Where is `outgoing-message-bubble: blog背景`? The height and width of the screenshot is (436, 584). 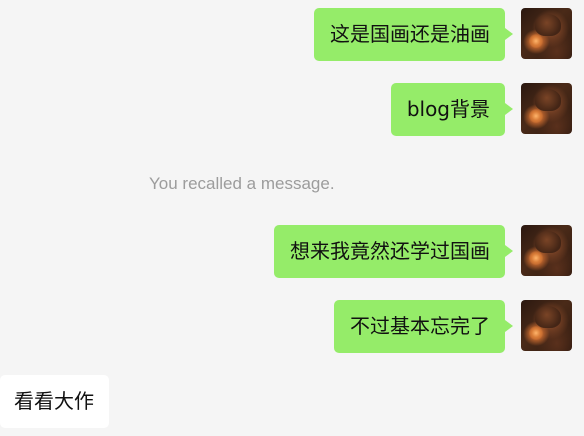
outgoing-message-bubble: blog背景 is located at coordinates (452, 109).